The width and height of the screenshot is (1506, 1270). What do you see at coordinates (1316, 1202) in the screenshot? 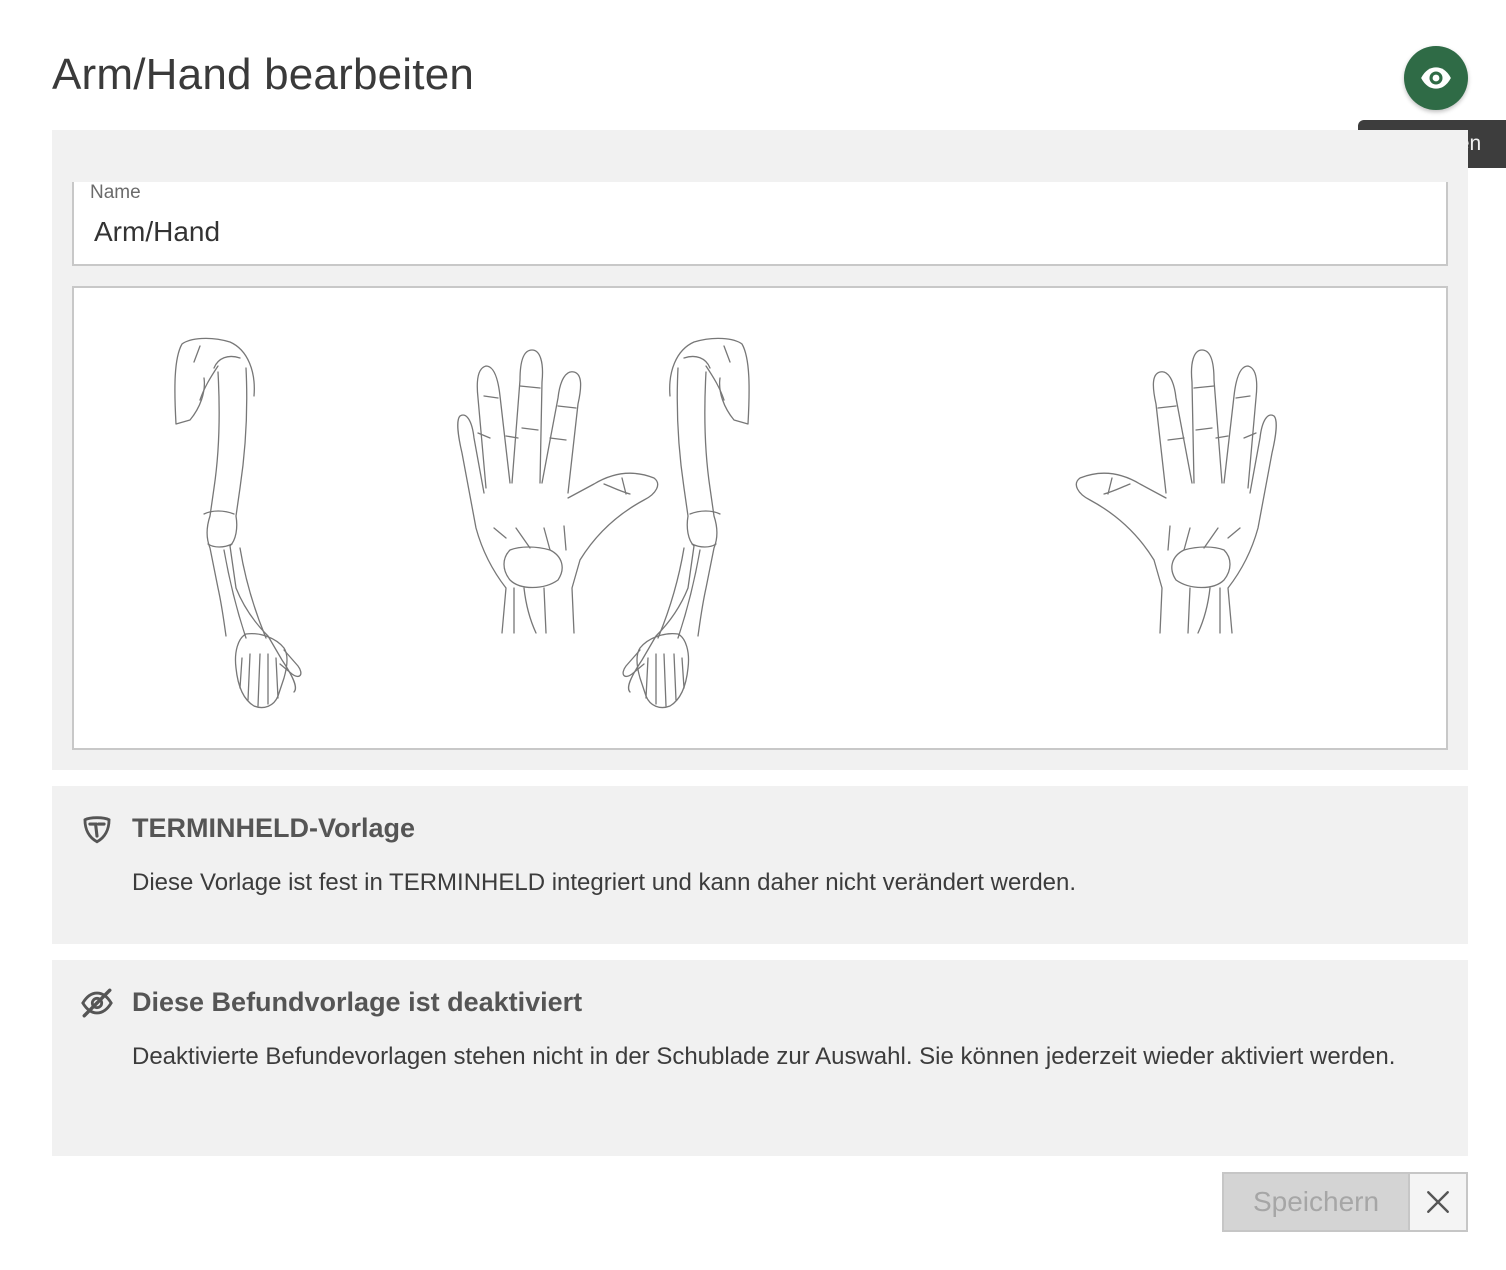
I see `save-button: Speichern` at bounding box center [1316, 1202].